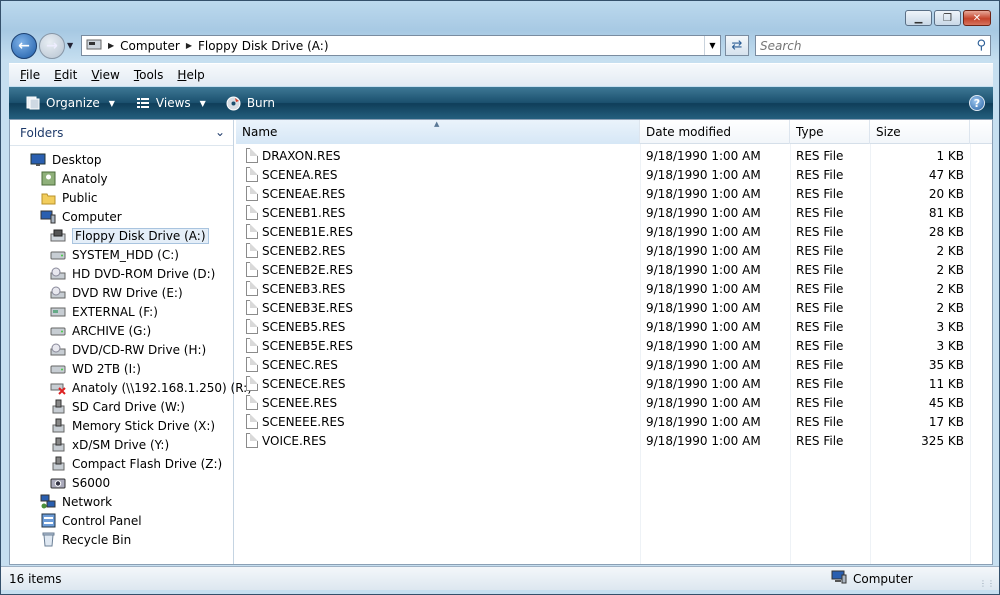 The height and width of the screenshot is (595, 1000). I want to click on file-row: SCENEB5.RES 9/18/1990 1:00 AM RES File 3 KB, so click(614, 326).